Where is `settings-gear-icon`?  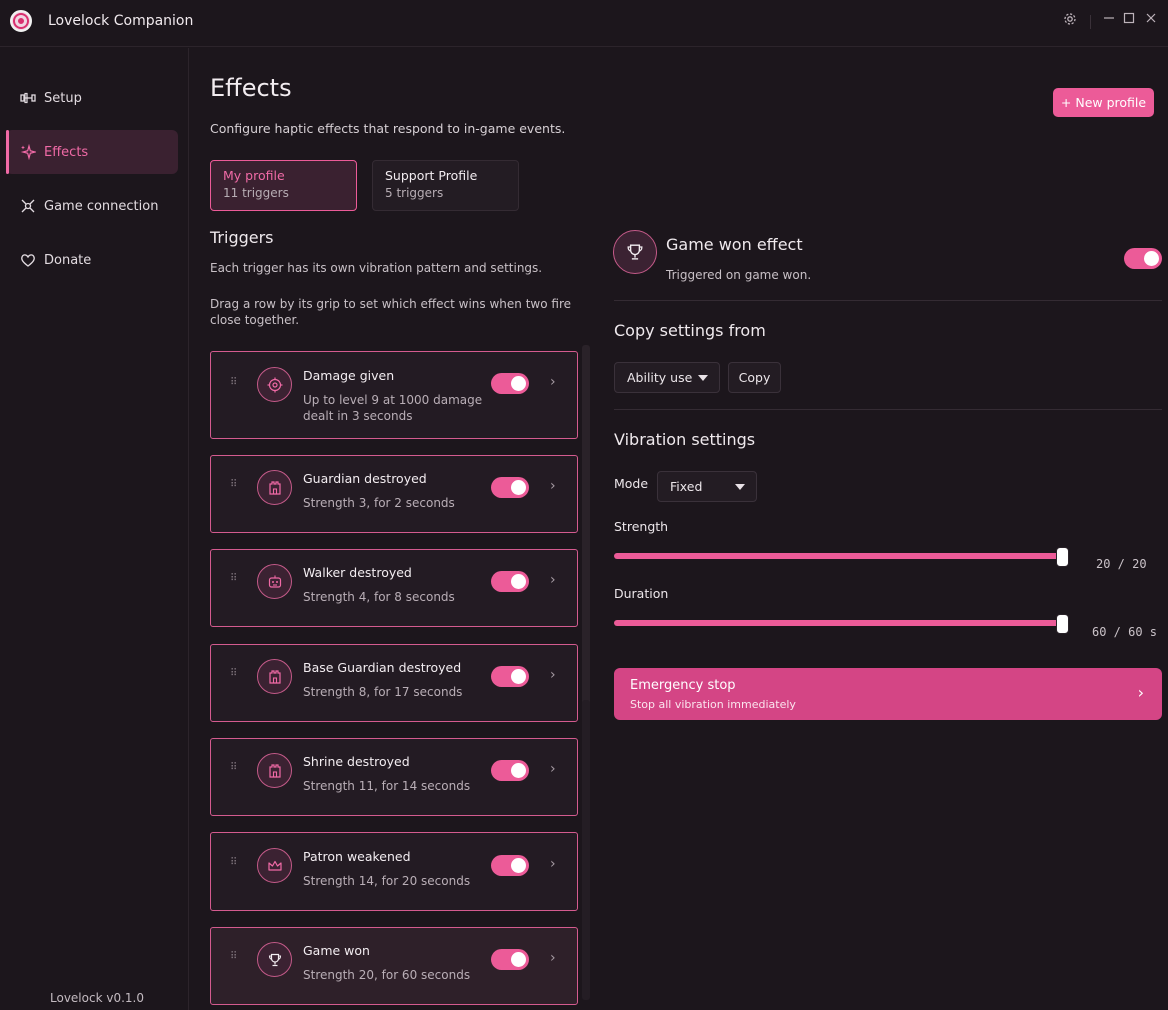 settings-gear-icon is located at coordinates (1070, 21).